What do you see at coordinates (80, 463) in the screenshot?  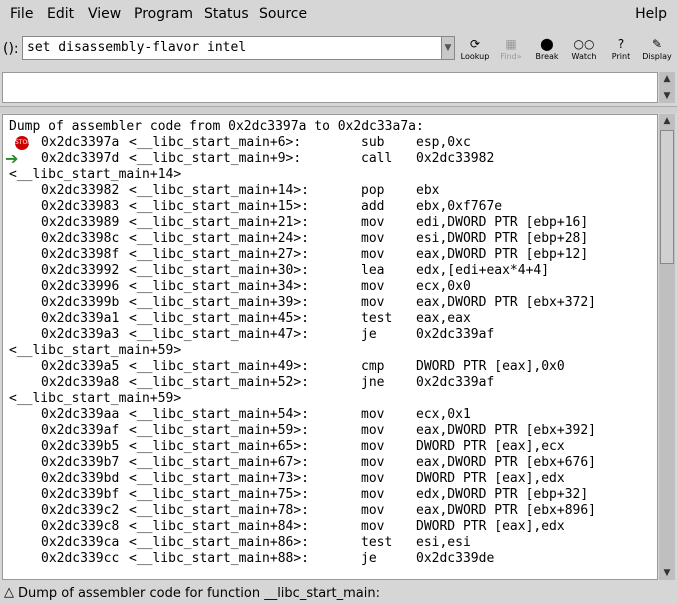 I see `insn-addr: 0x2dc339b7` at bounding box center [80, 463].